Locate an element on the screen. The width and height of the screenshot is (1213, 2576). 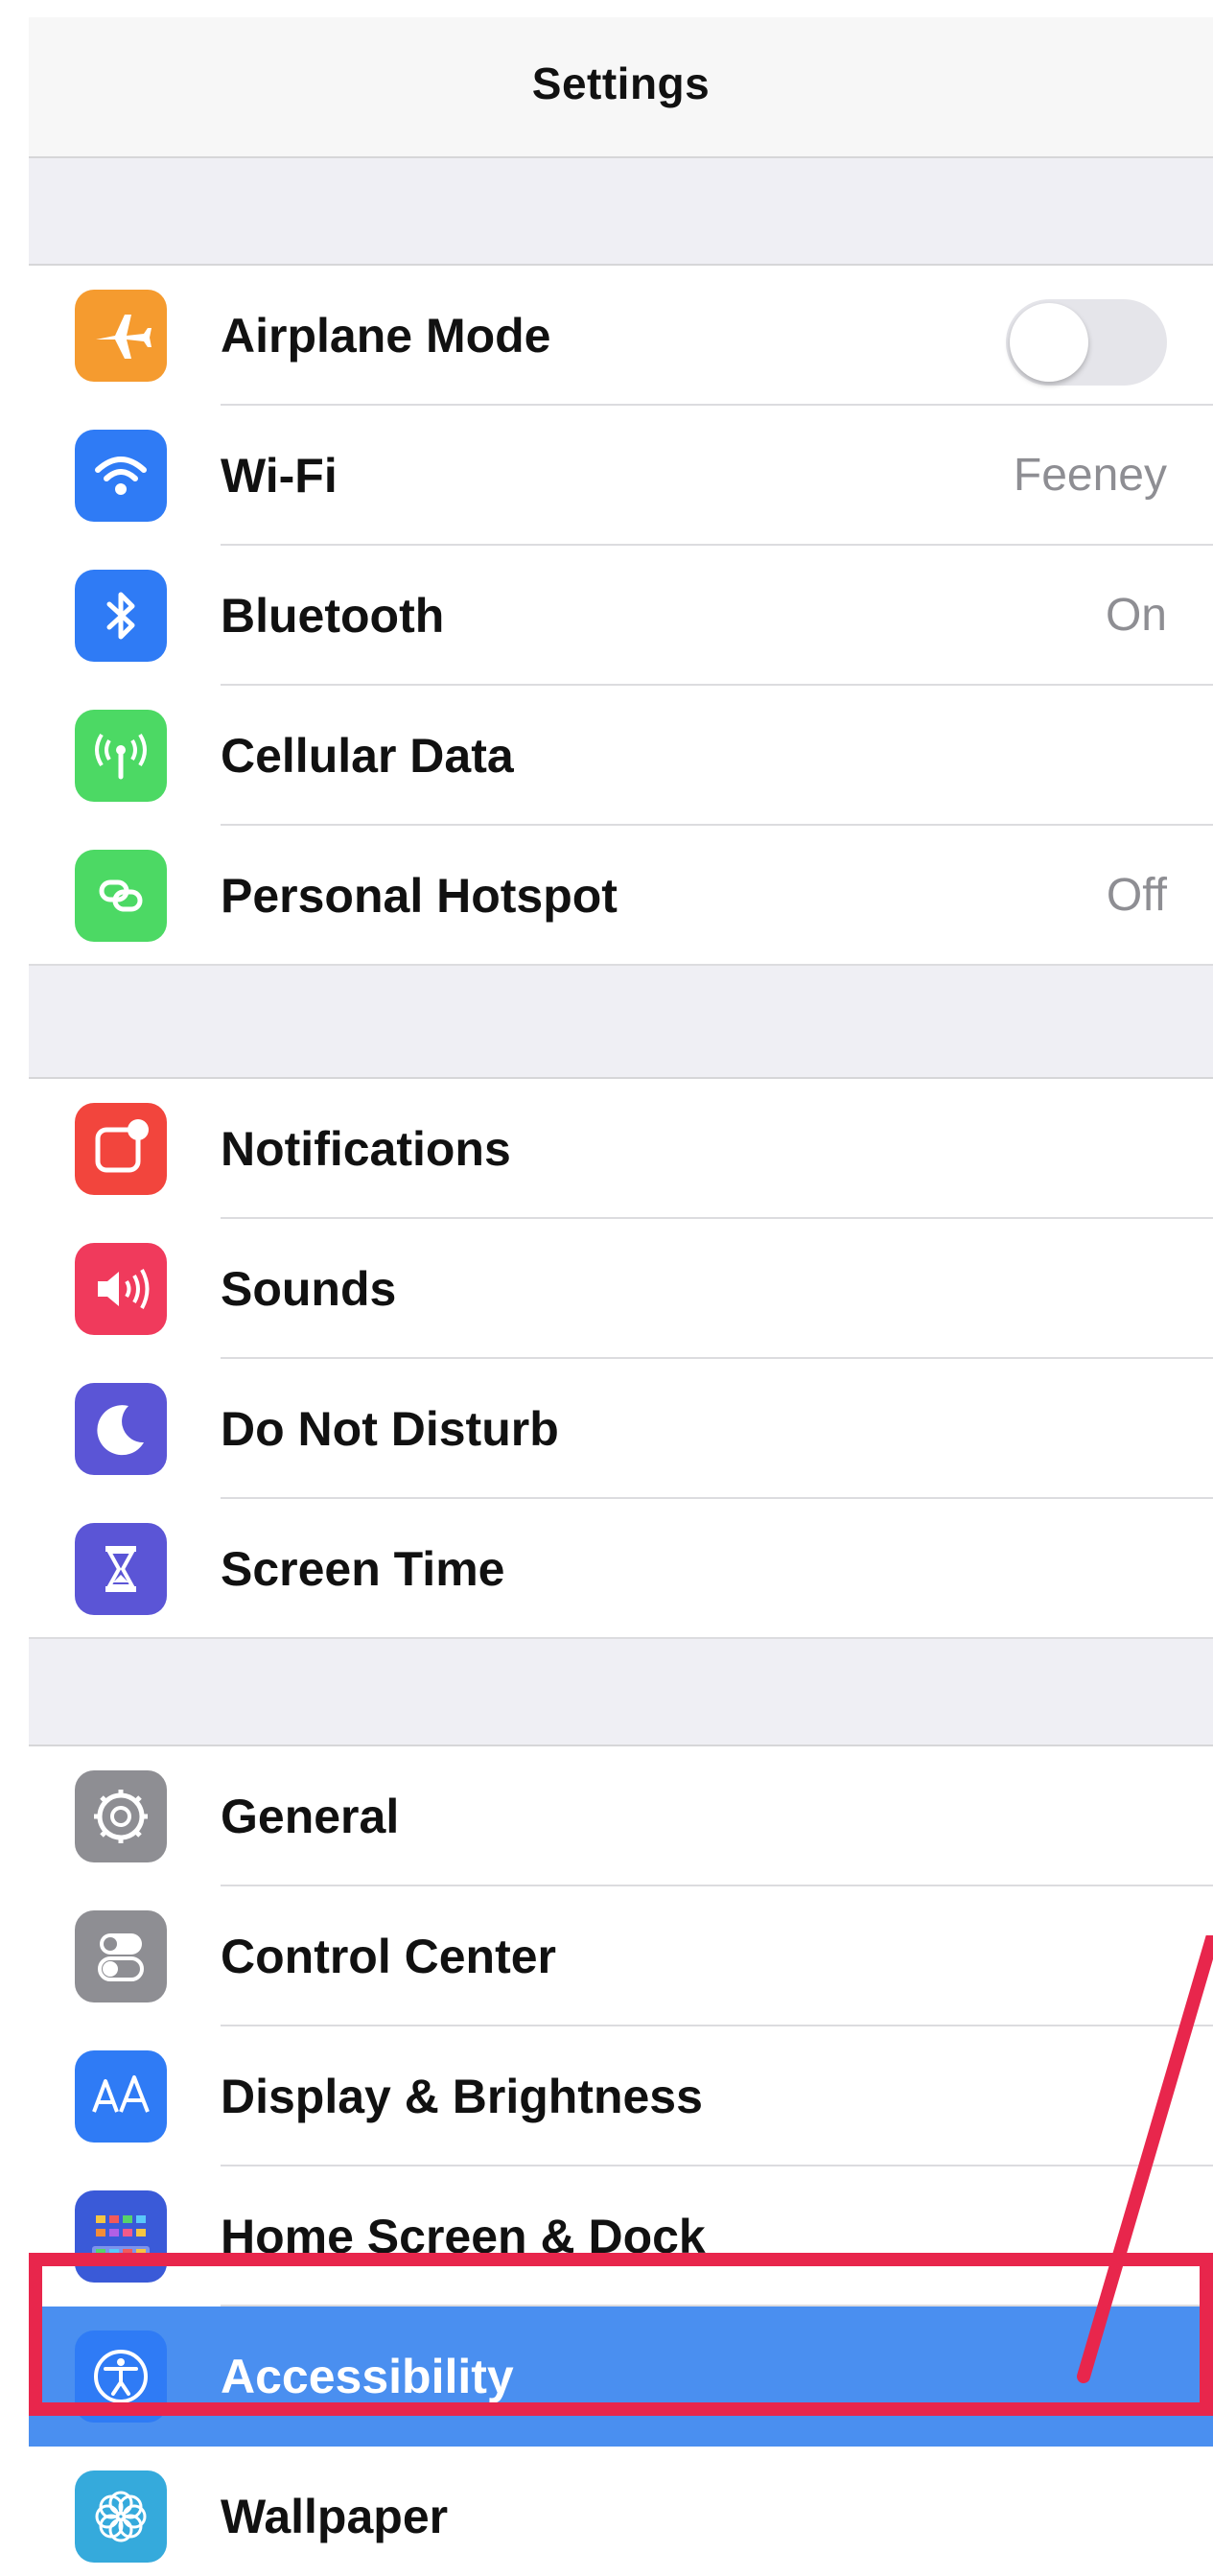
moon-icon is located at coordinates (121, 1429).